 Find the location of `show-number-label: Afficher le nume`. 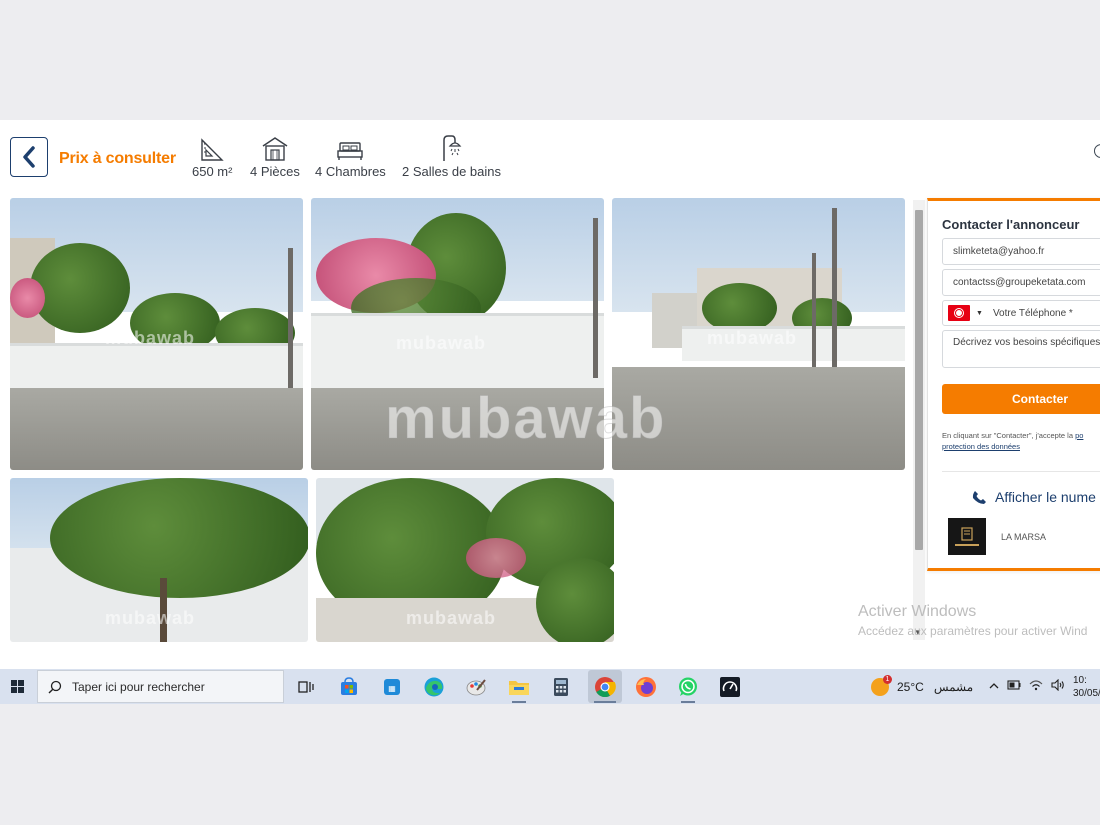

show-number-label: Afficher le nume is located at coordinates (1045, 497).